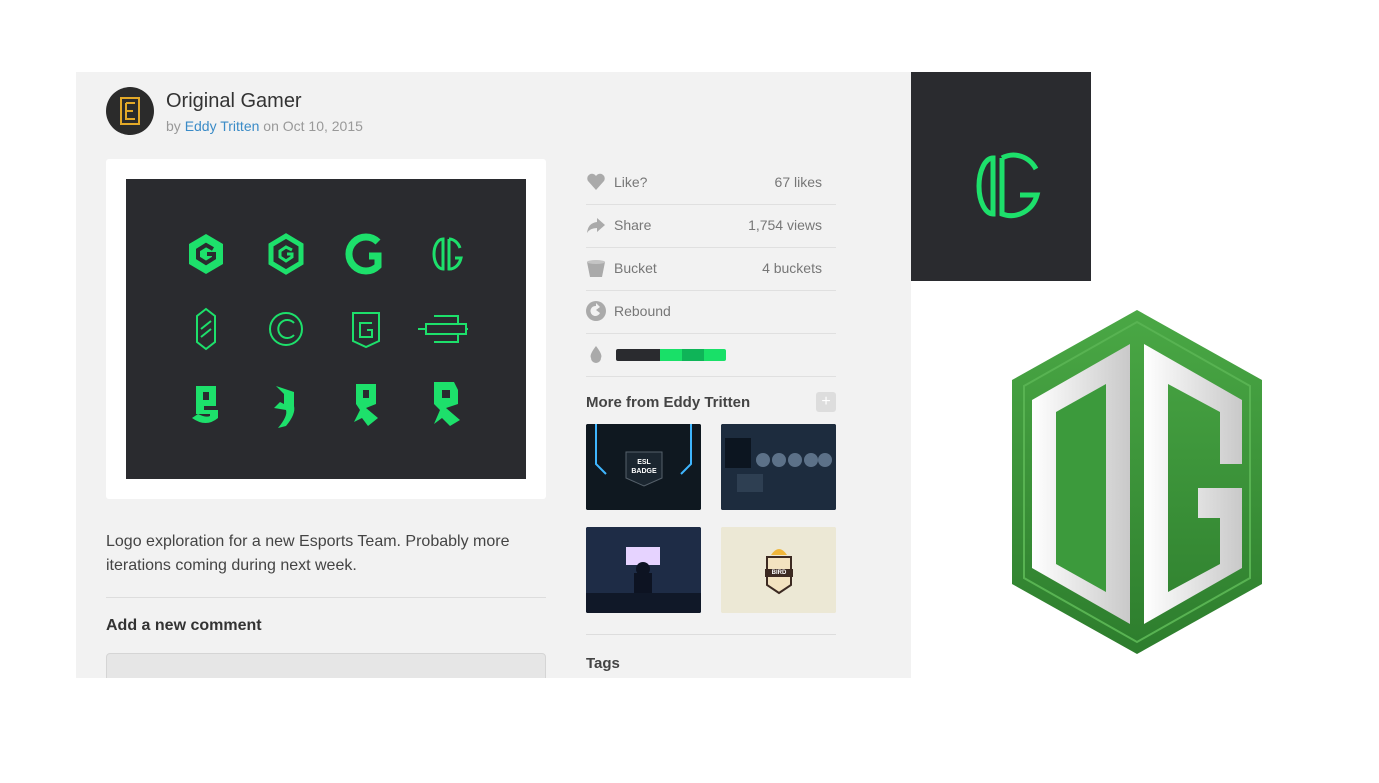 The width and height of the screenshot is (1379, 783). Describe the element at coordinates (286, 254) in the screenshot. I see `logo-hex-g-outline` at that location.